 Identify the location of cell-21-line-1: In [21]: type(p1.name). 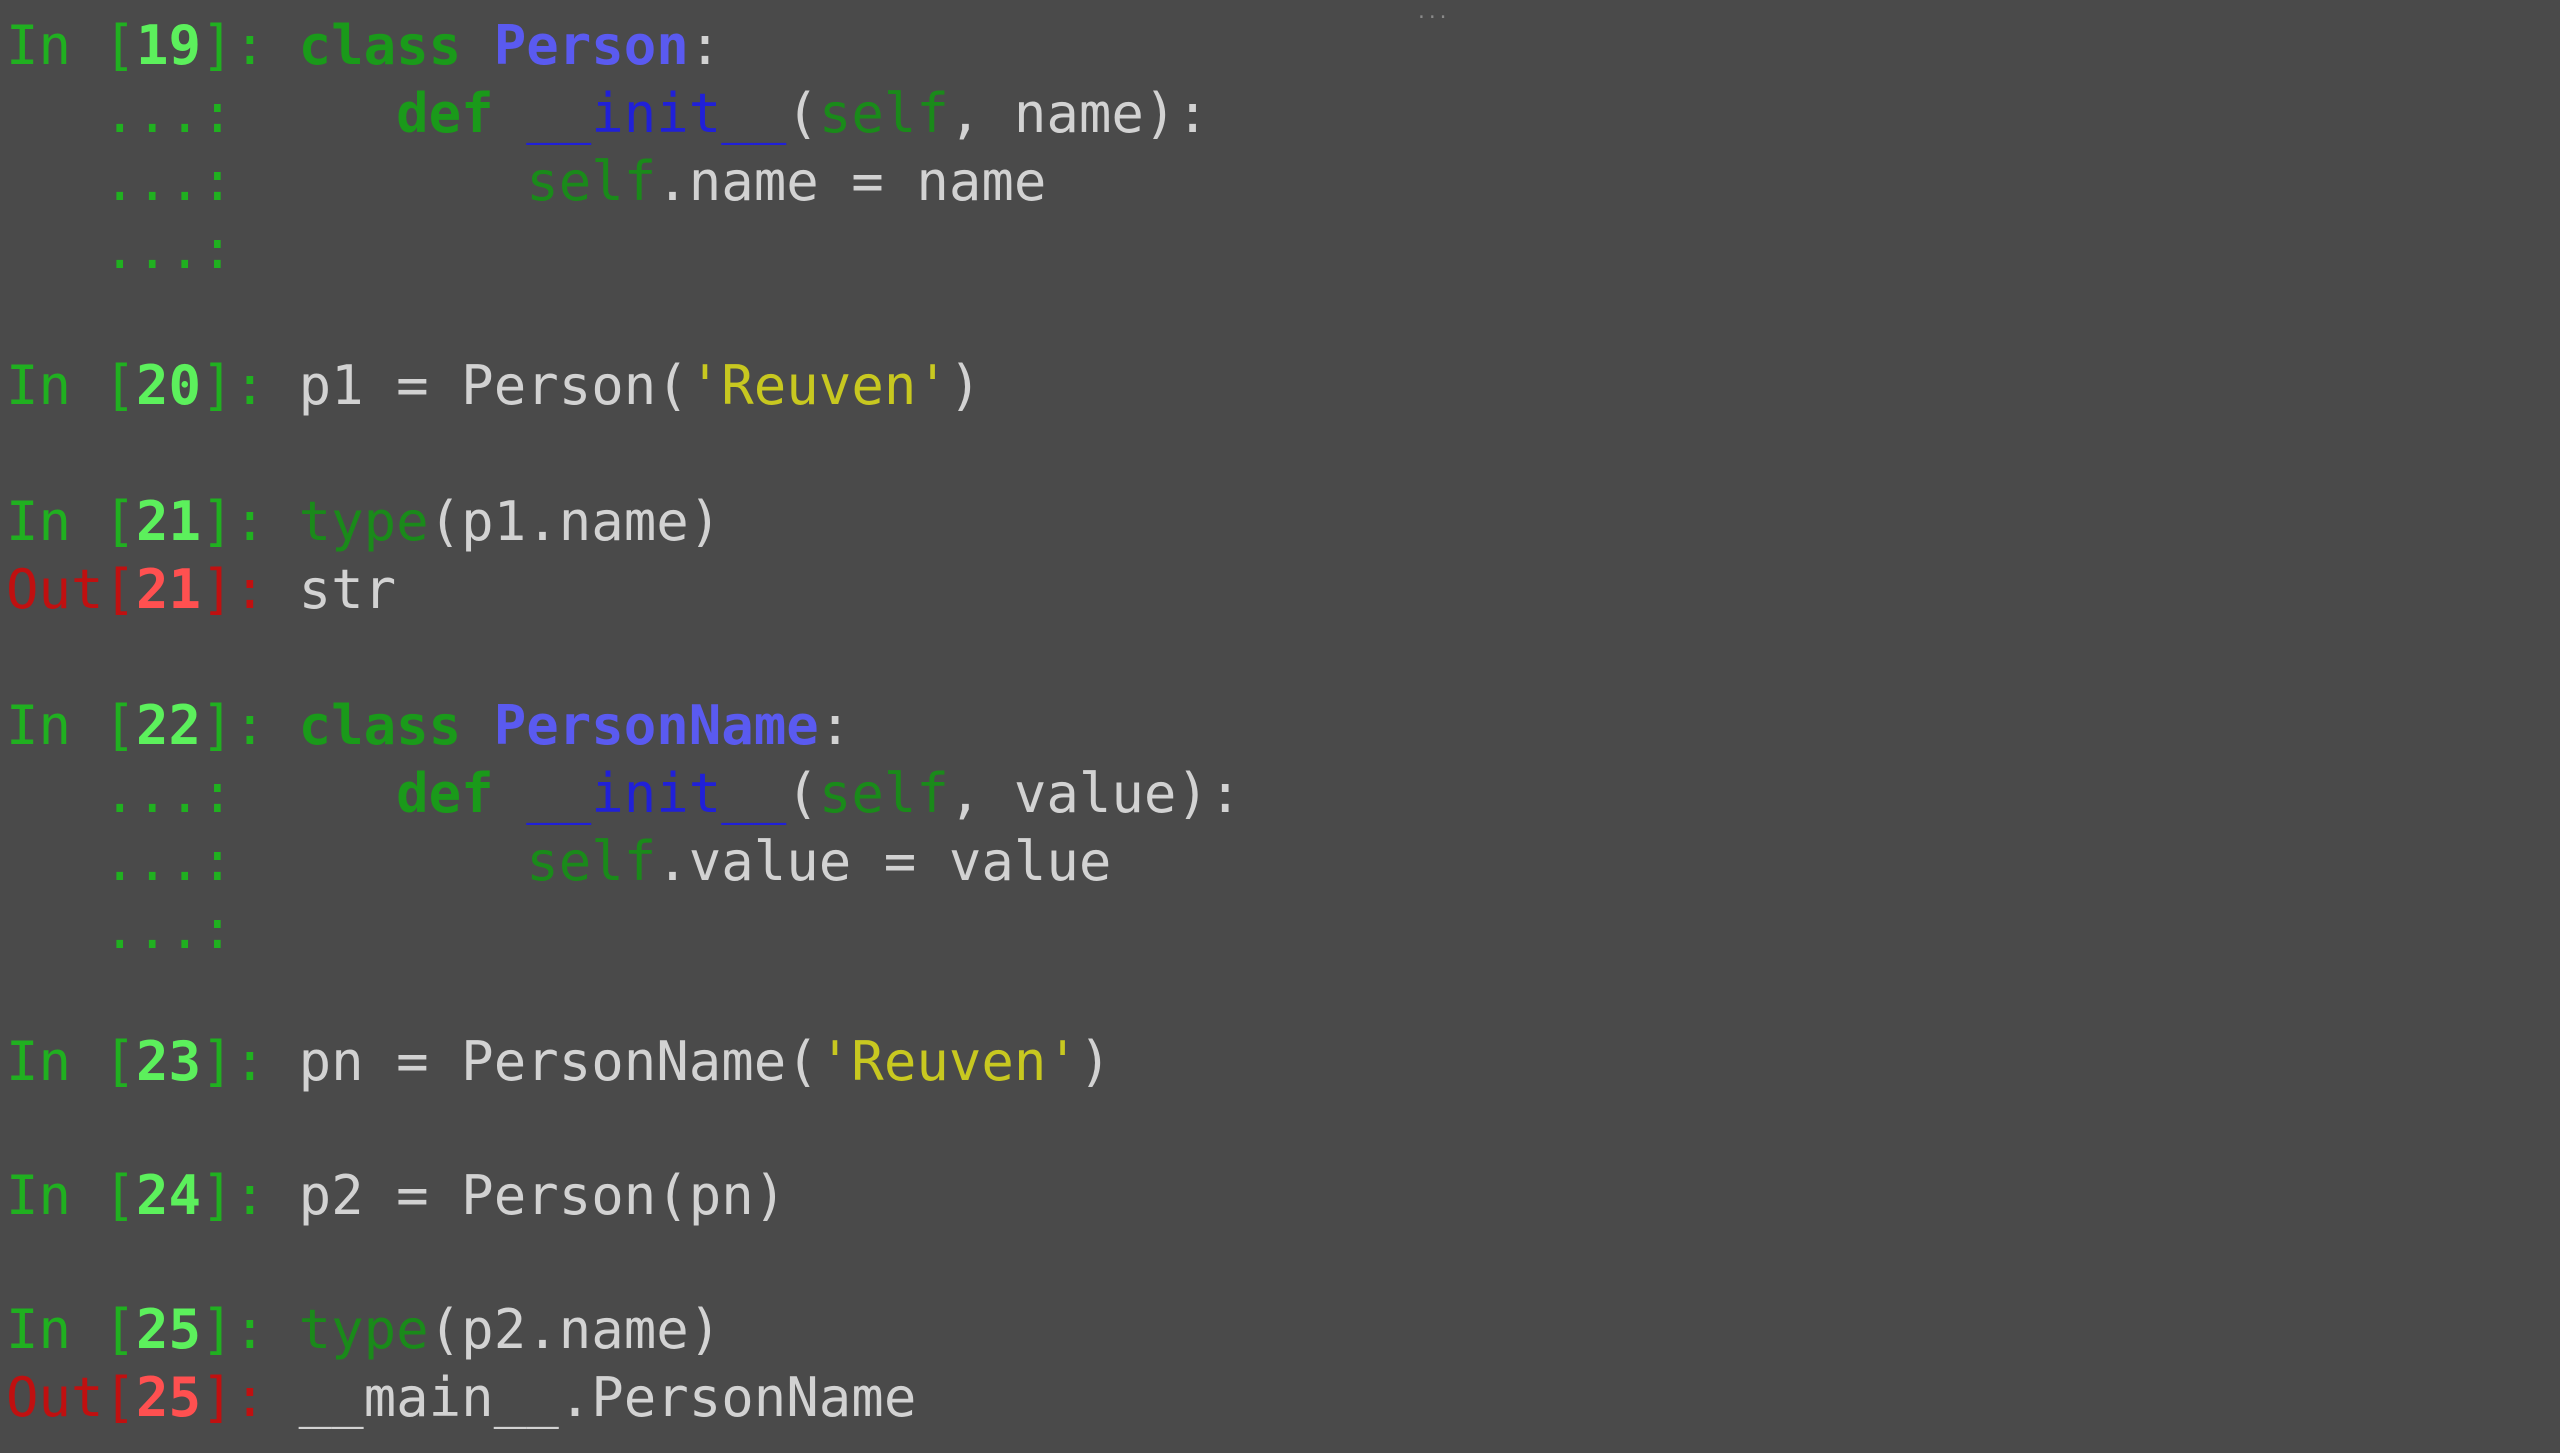
(363, 522).